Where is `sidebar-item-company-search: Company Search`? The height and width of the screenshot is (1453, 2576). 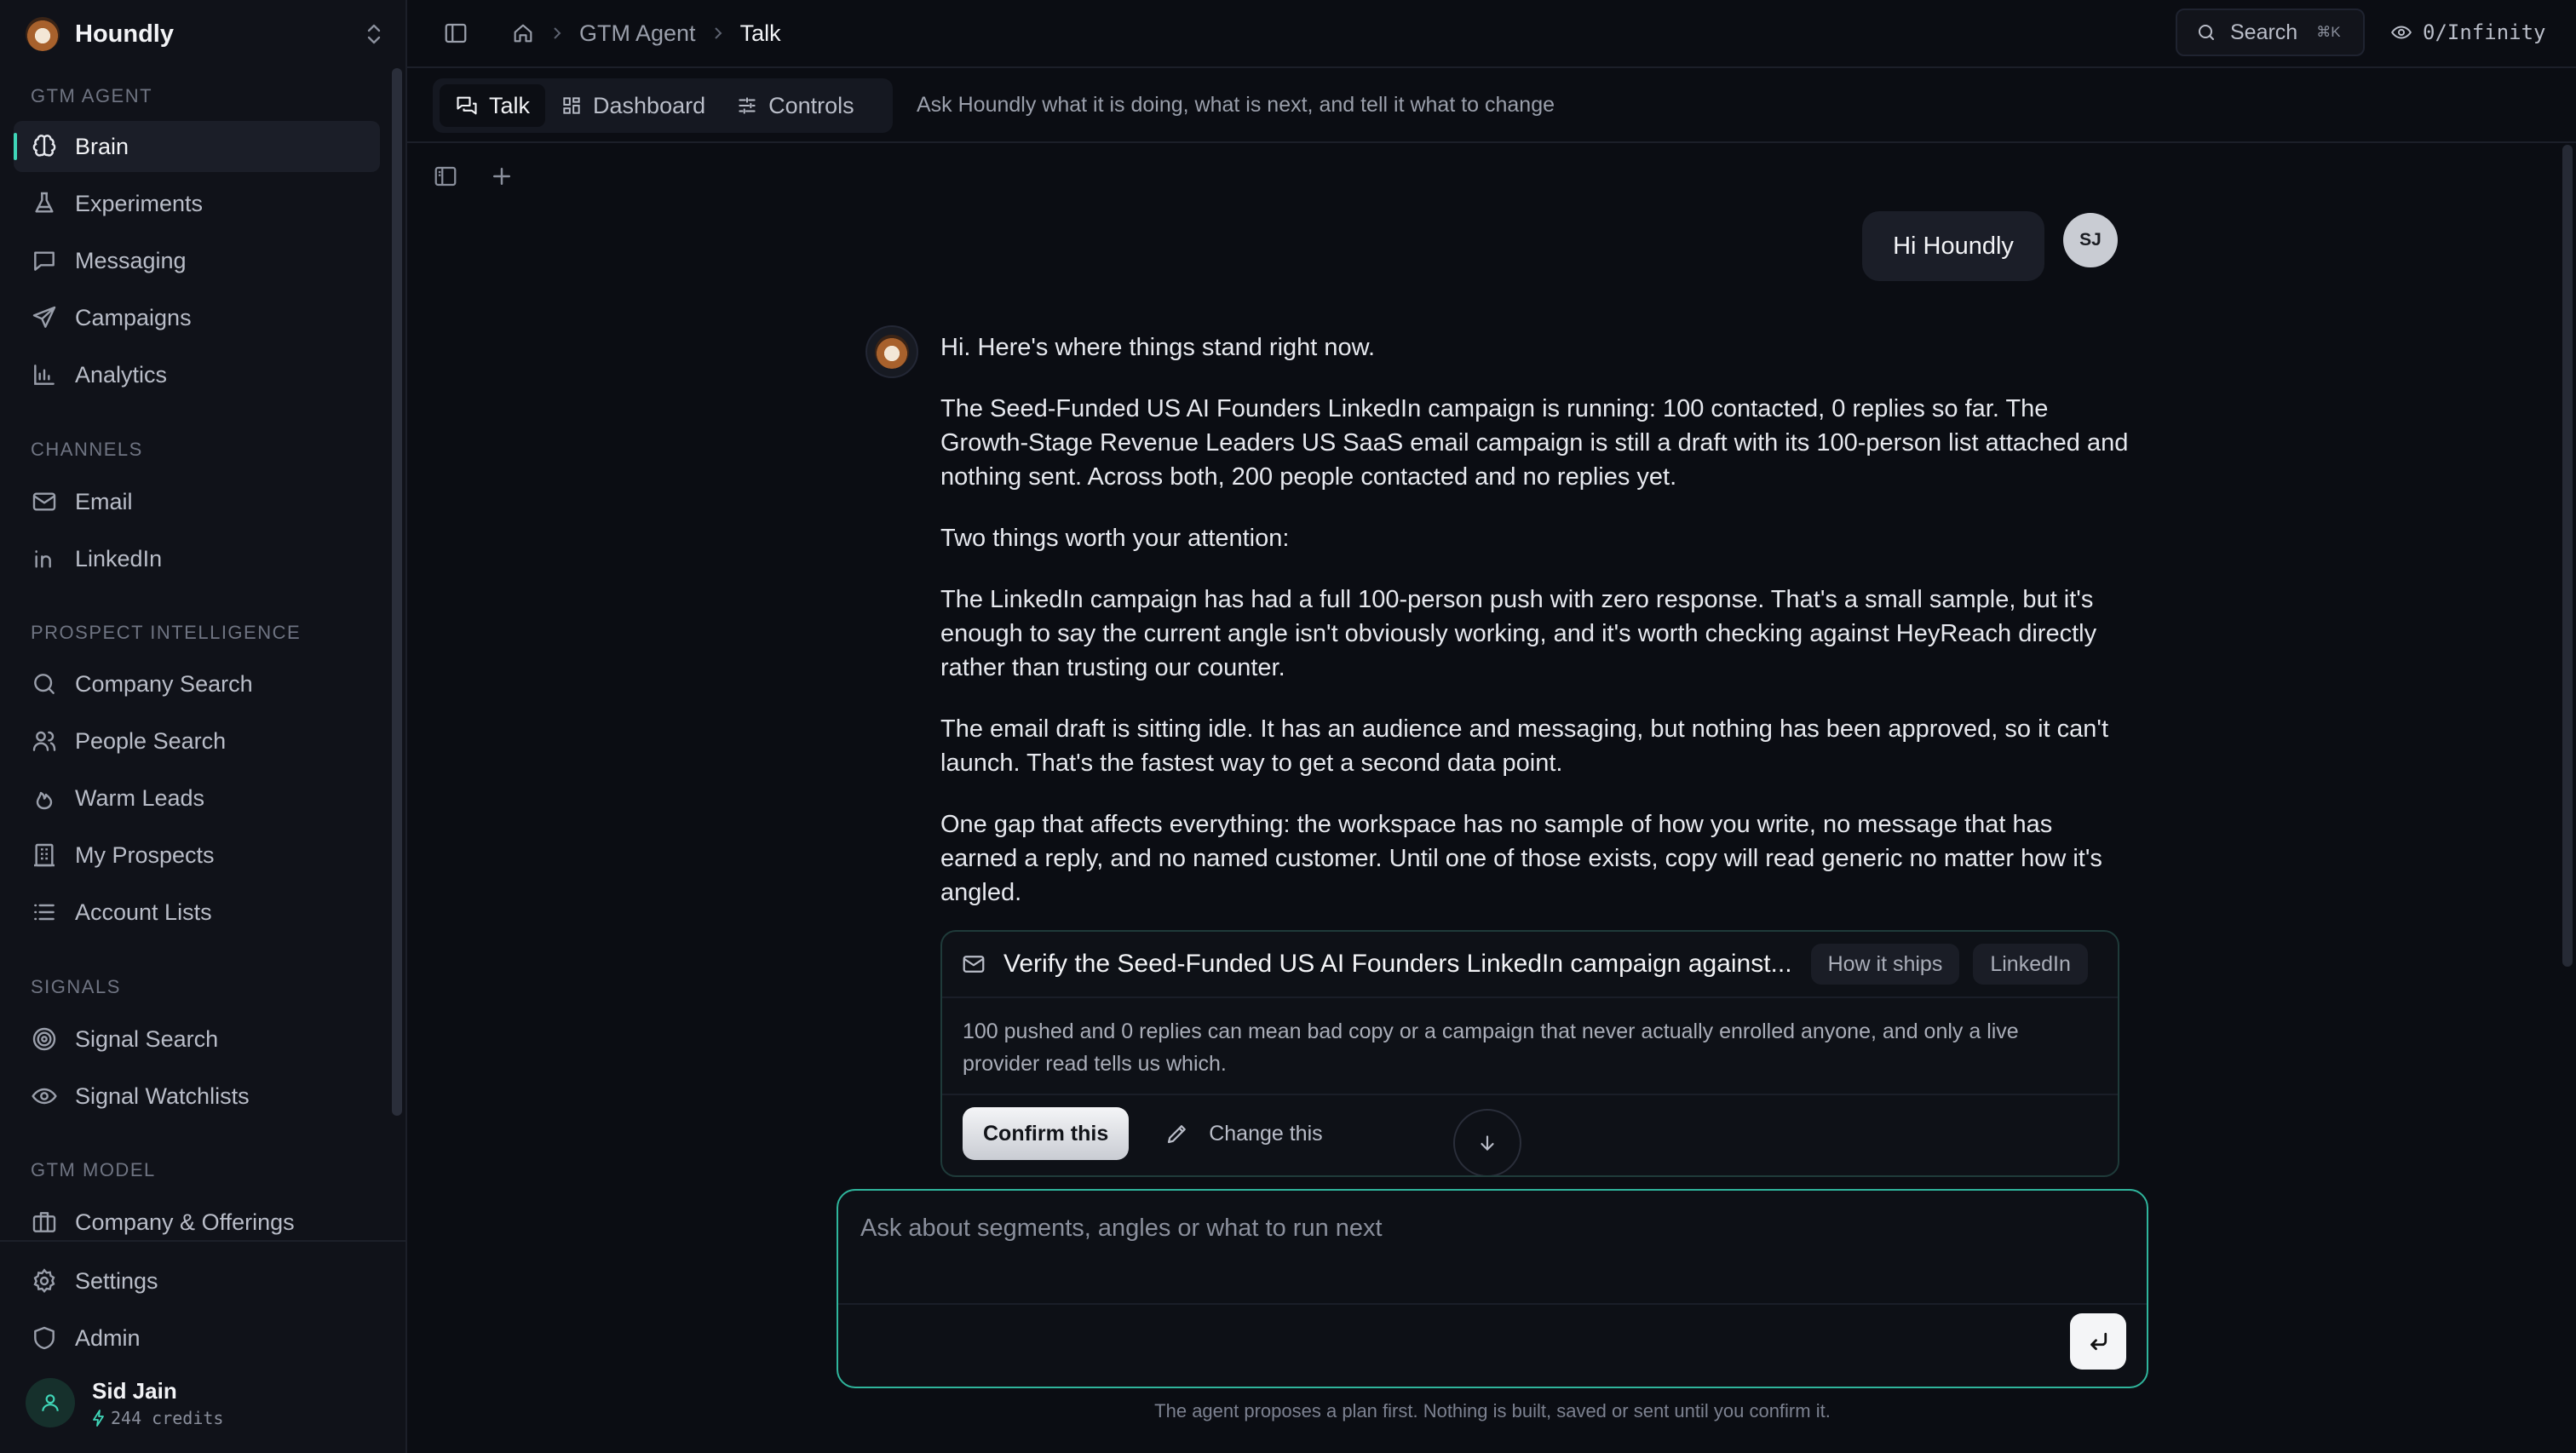 sidebar-item-company-search: Company Search is located at coordinates (197, 683).